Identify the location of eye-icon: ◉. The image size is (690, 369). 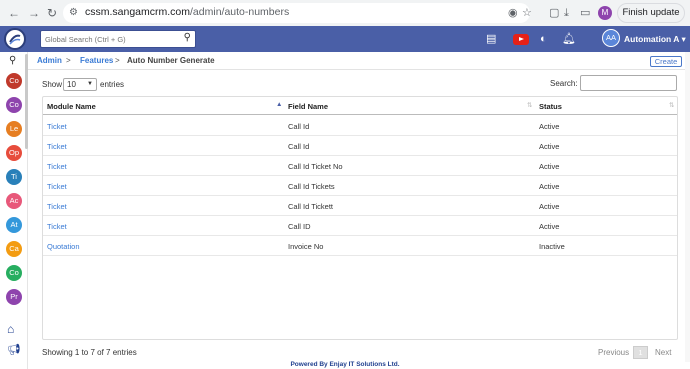
(513, 13).